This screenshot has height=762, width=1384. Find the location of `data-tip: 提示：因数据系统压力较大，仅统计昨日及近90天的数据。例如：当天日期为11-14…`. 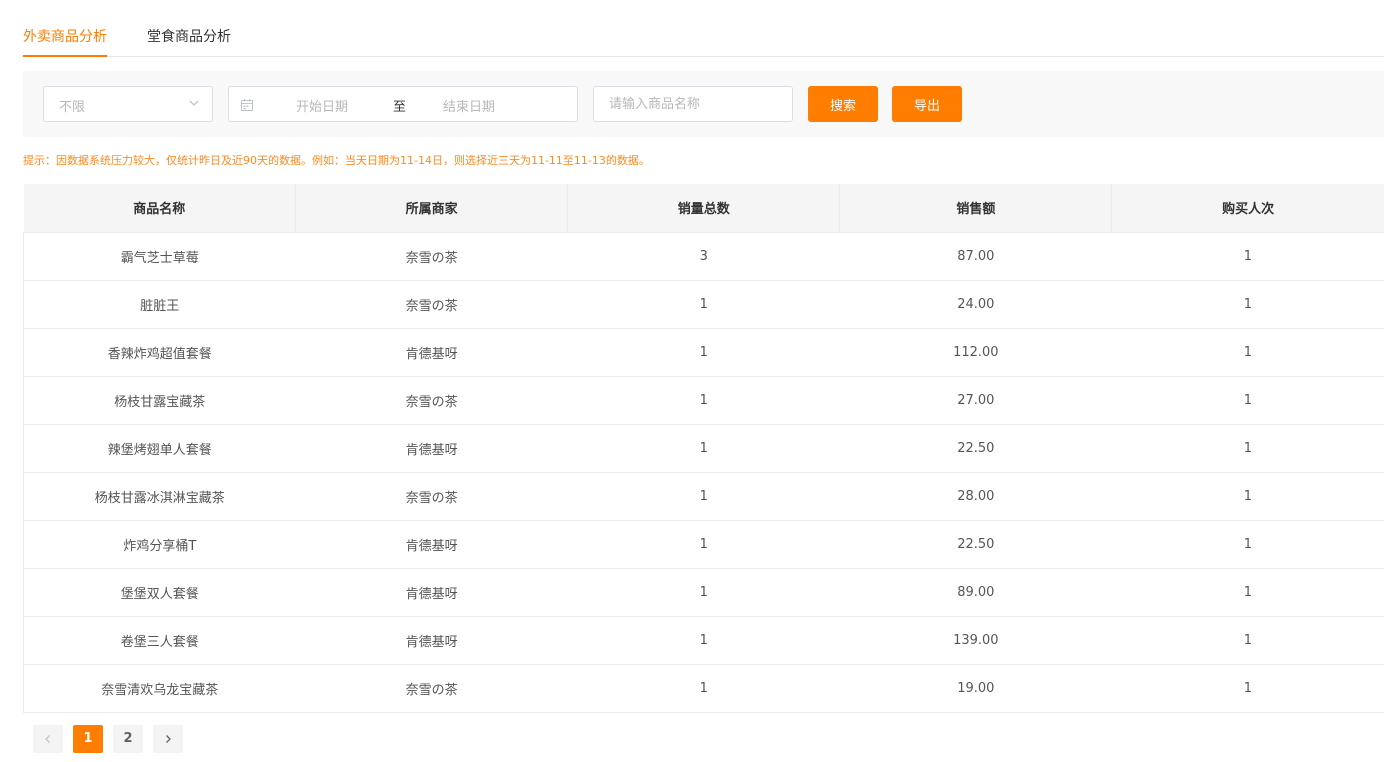

data-tip: 提示：因数据系统压力较大，仅统计昨日及近90天的数据。例如：当天日期为11-14… is located at coordinates (336, 160).